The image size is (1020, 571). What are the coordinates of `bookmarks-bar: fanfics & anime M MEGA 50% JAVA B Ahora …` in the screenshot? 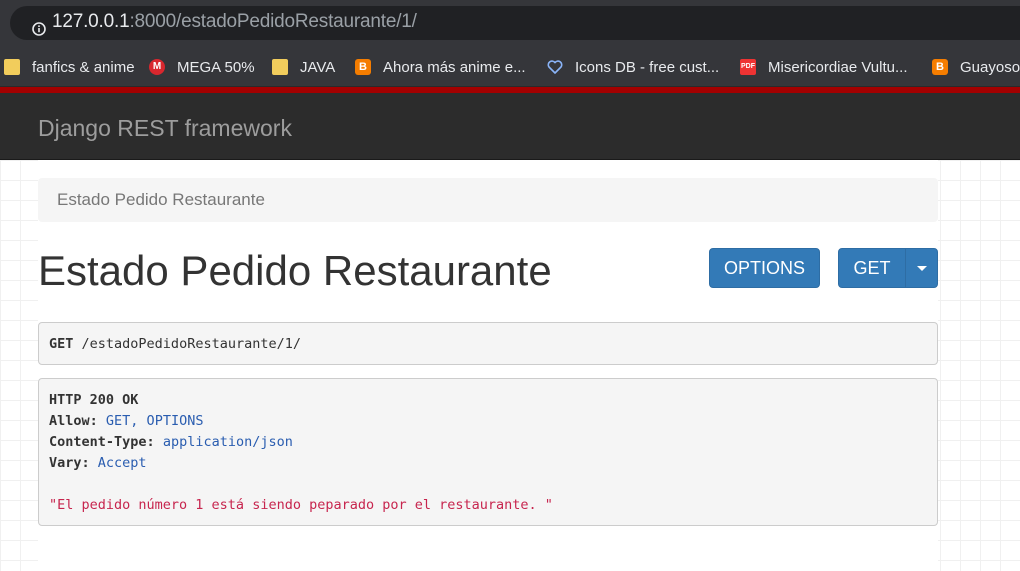 It's located at (510, 67).